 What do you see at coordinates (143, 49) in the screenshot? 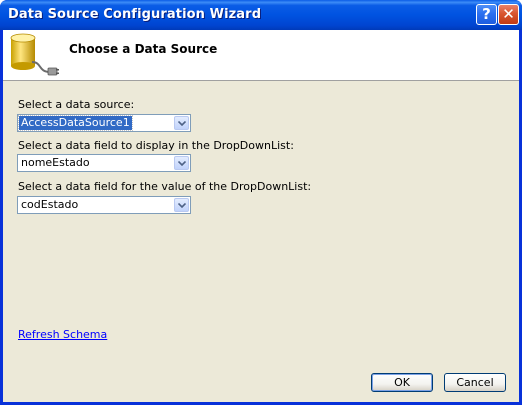
I see `page-title: Choose a Data Source` at bounding box center [143, 49].